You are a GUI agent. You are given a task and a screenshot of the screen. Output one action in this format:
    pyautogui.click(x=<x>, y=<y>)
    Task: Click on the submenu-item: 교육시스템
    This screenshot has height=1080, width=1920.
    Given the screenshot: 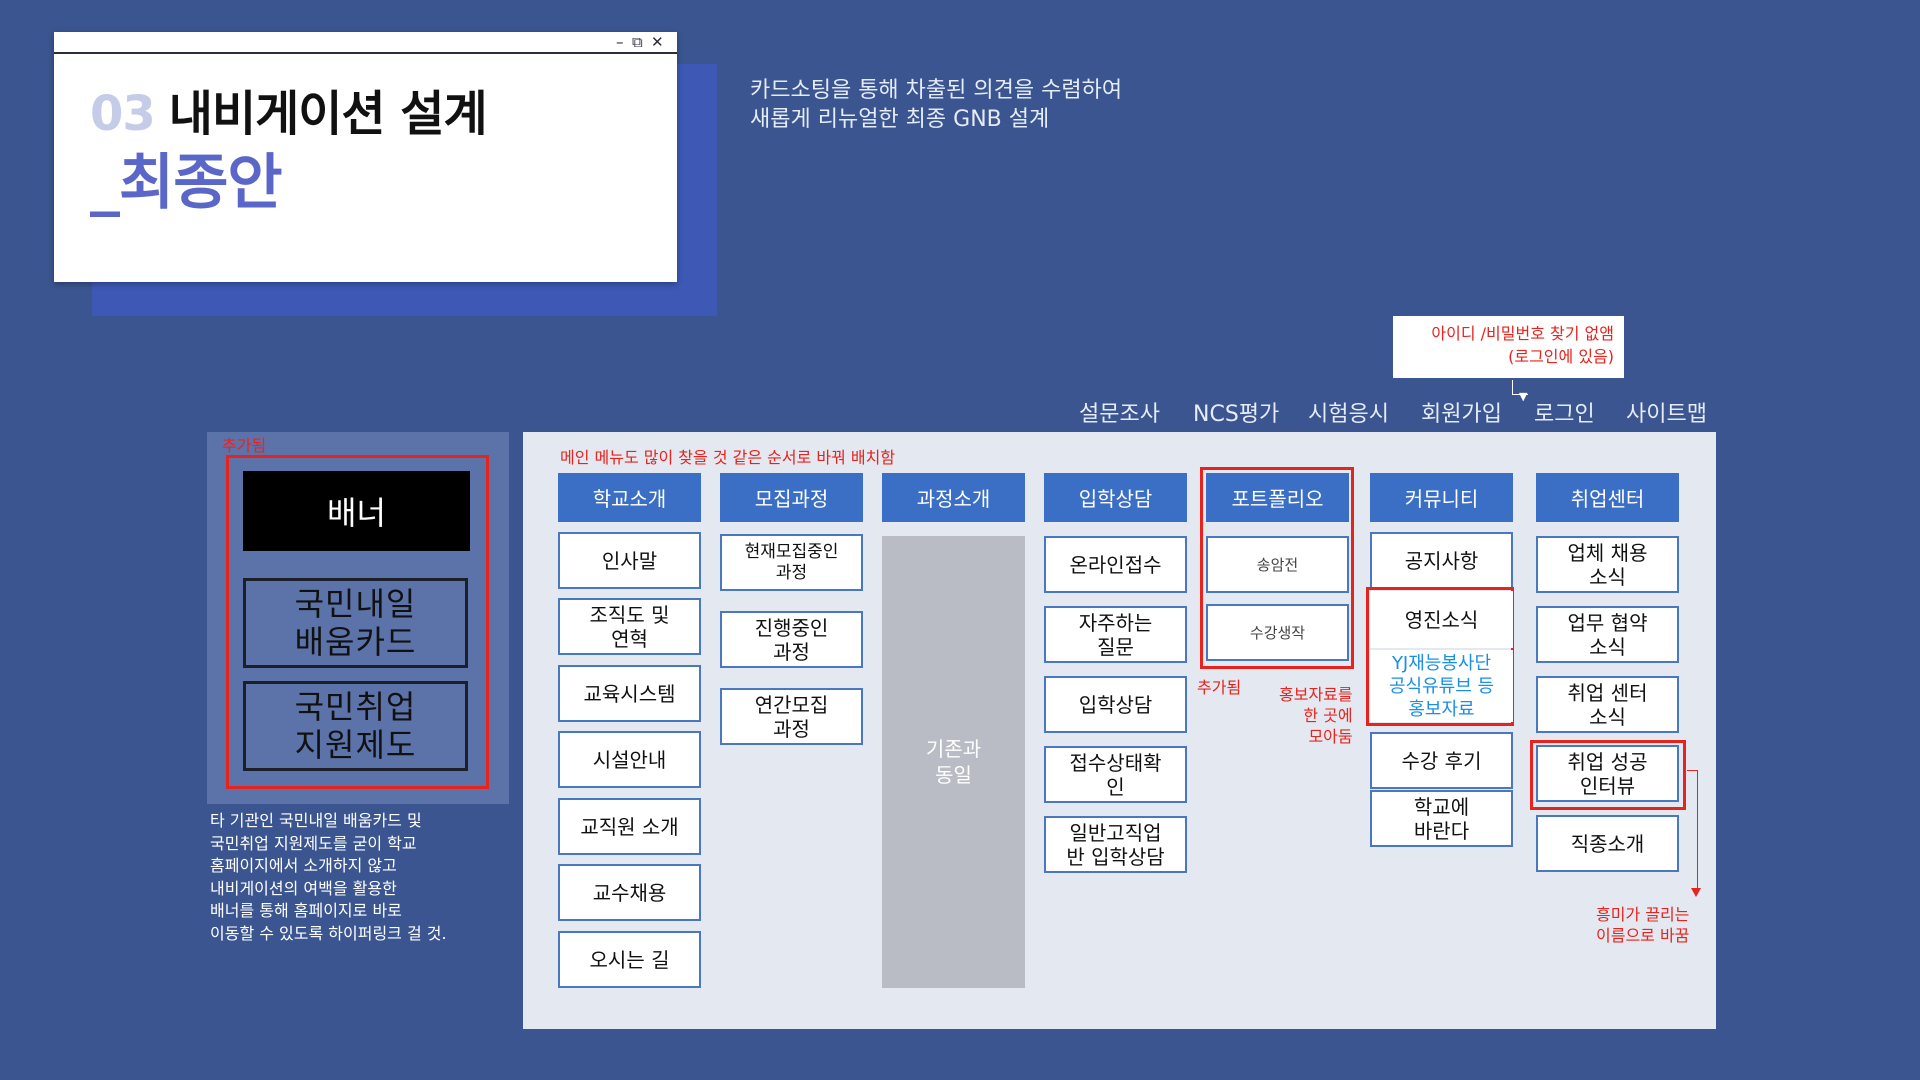 What is the action you would take?
    pyautogui.click(x=629, y=693)
    